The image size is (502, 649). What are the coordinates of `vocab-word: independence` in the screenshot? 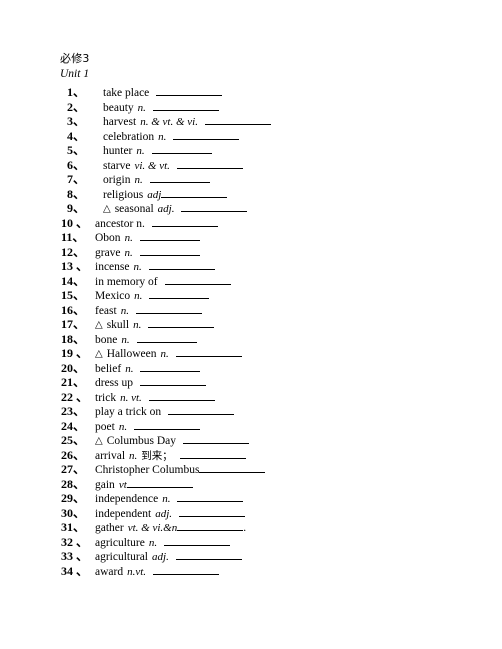 It's located at (127, 499).